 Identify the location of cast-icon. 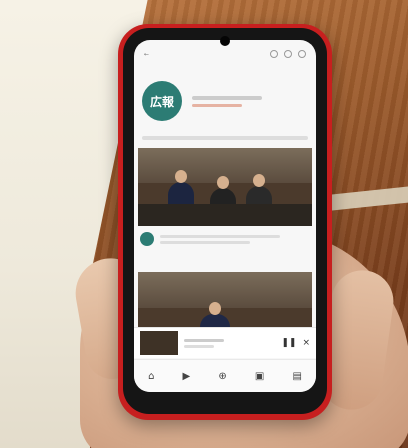
(274, 54).